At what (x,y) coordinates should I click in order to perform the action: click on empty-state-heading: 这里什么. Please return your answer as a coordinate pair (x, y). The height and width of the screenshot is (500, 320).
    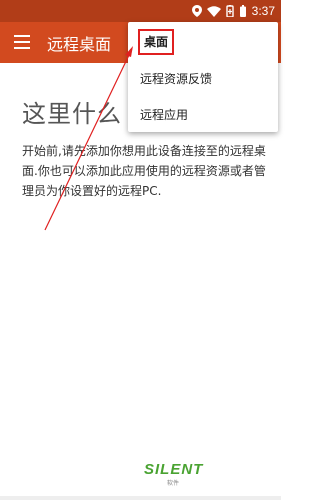
    Looking at the image, I should click on (72, 114).